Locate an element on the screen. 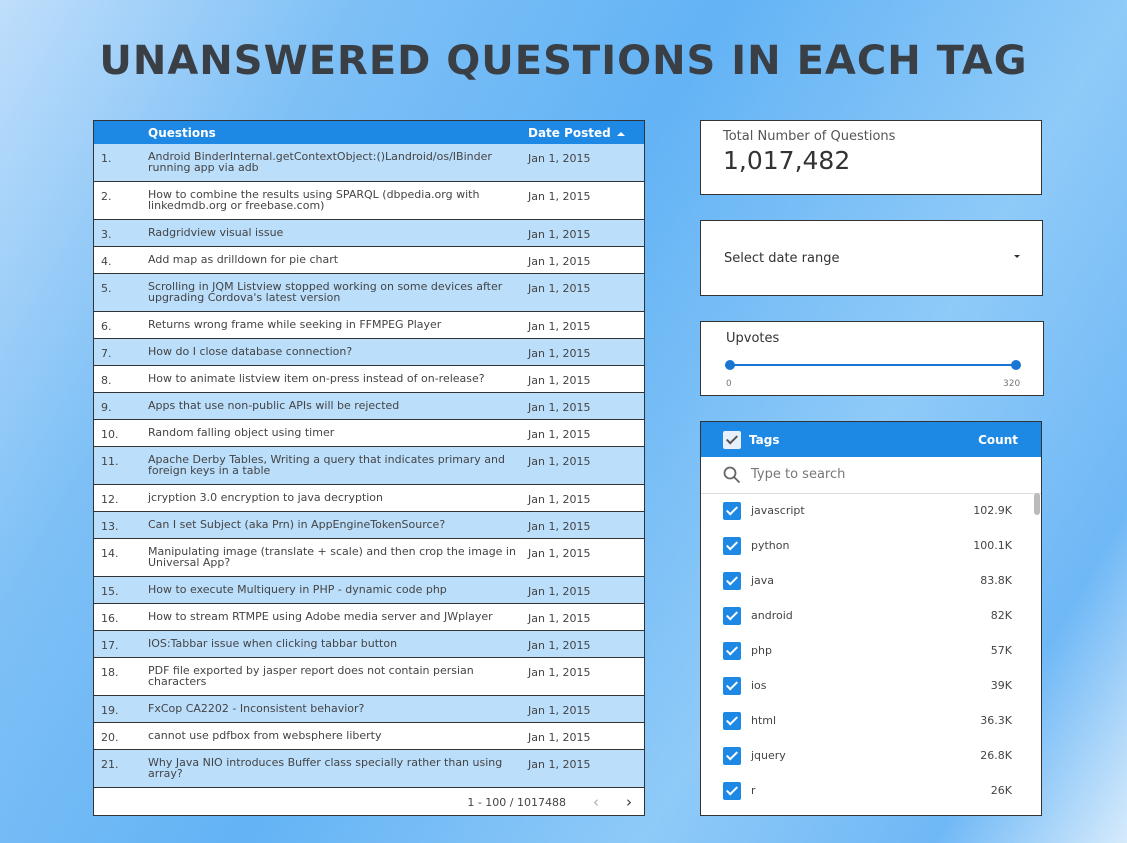 Image resolution: width=1127 pixels, height=843 pixels. row-number: 7. is located at coordinates (106, 353).